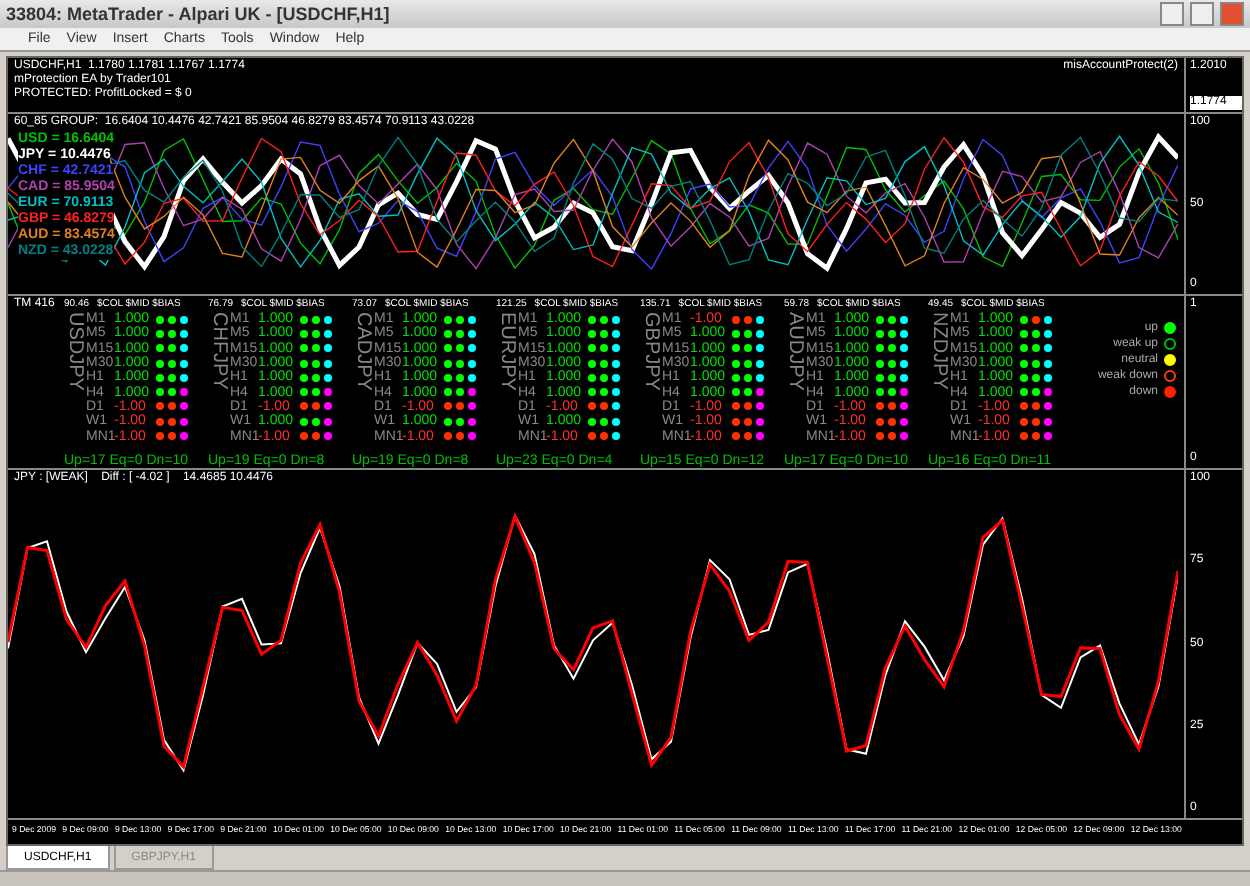 This screenshot has height=886, width=1250. What do you see at coordinates (507, 353) in the screenshot?
I see `pair-name: EURJPY` at bounding box center [507, 353].